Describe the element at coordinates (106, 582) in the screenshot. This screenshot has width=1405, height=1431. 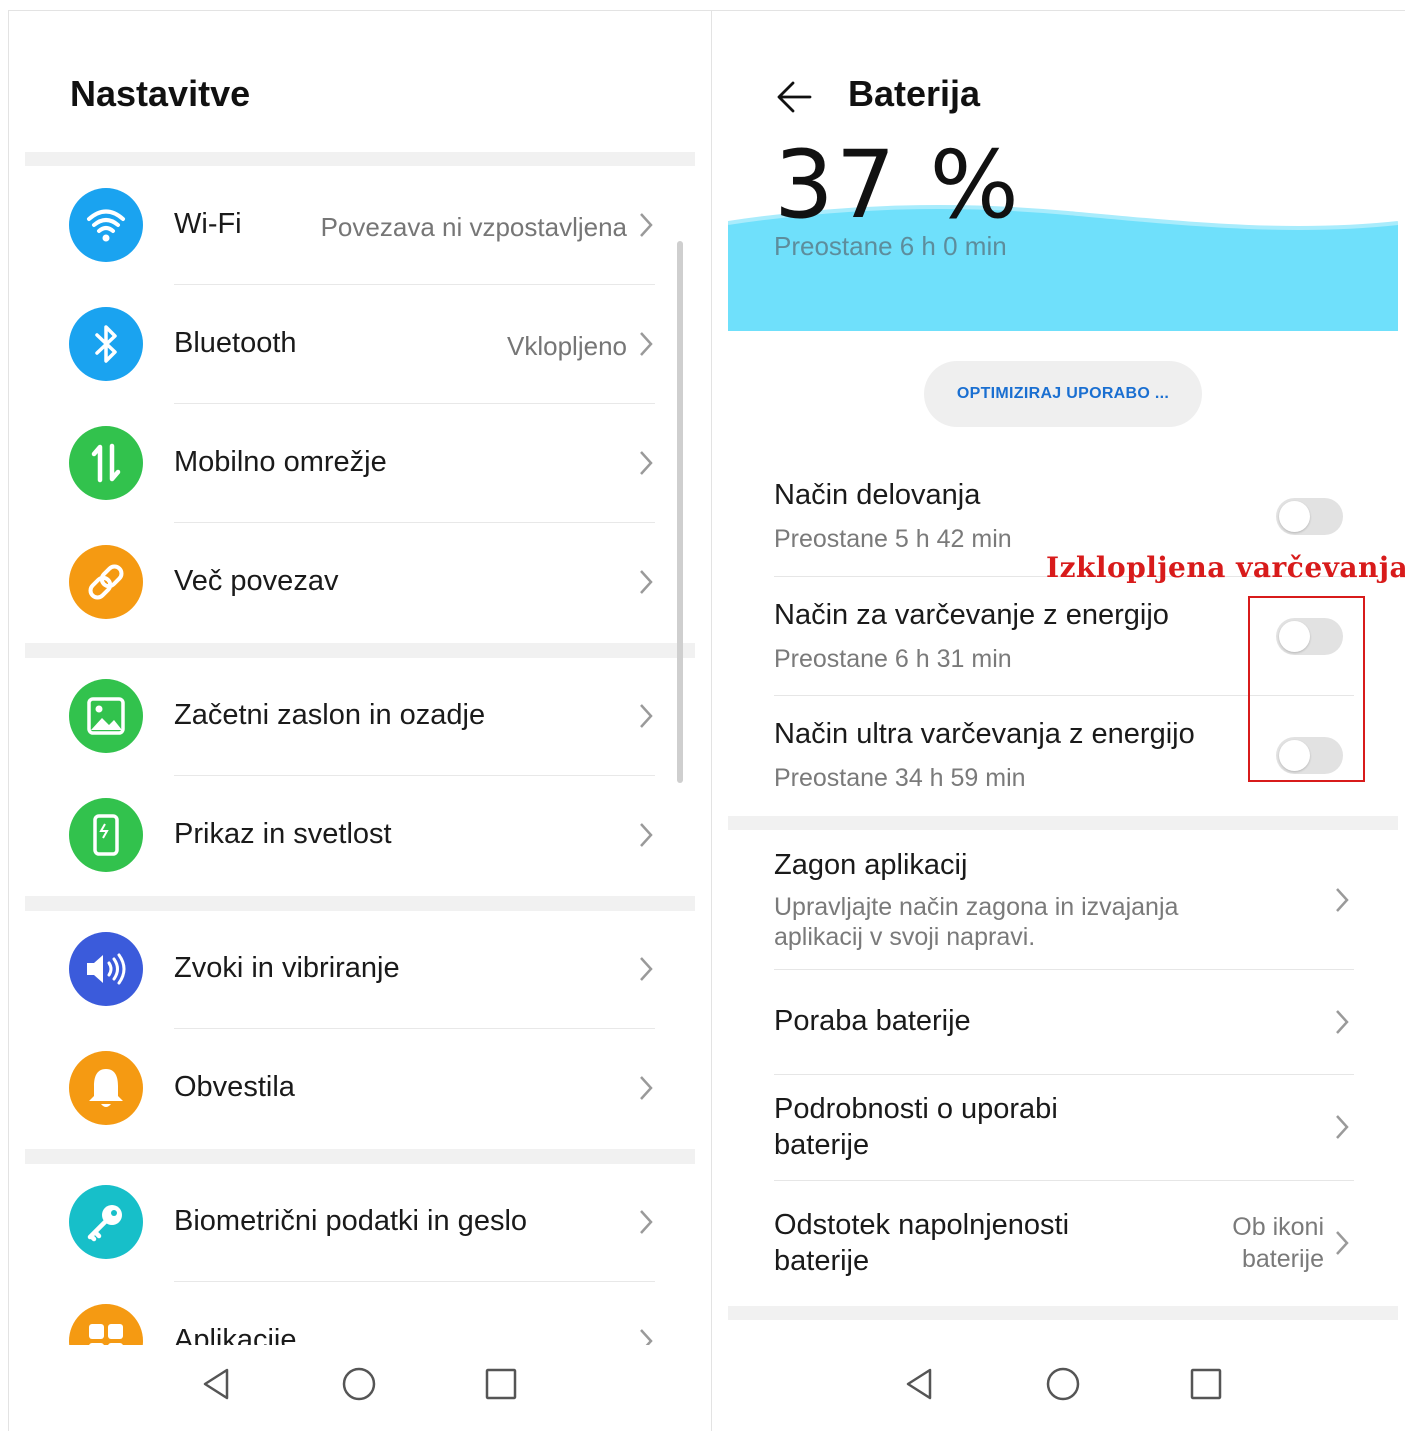
I see `link-icon` at that location.